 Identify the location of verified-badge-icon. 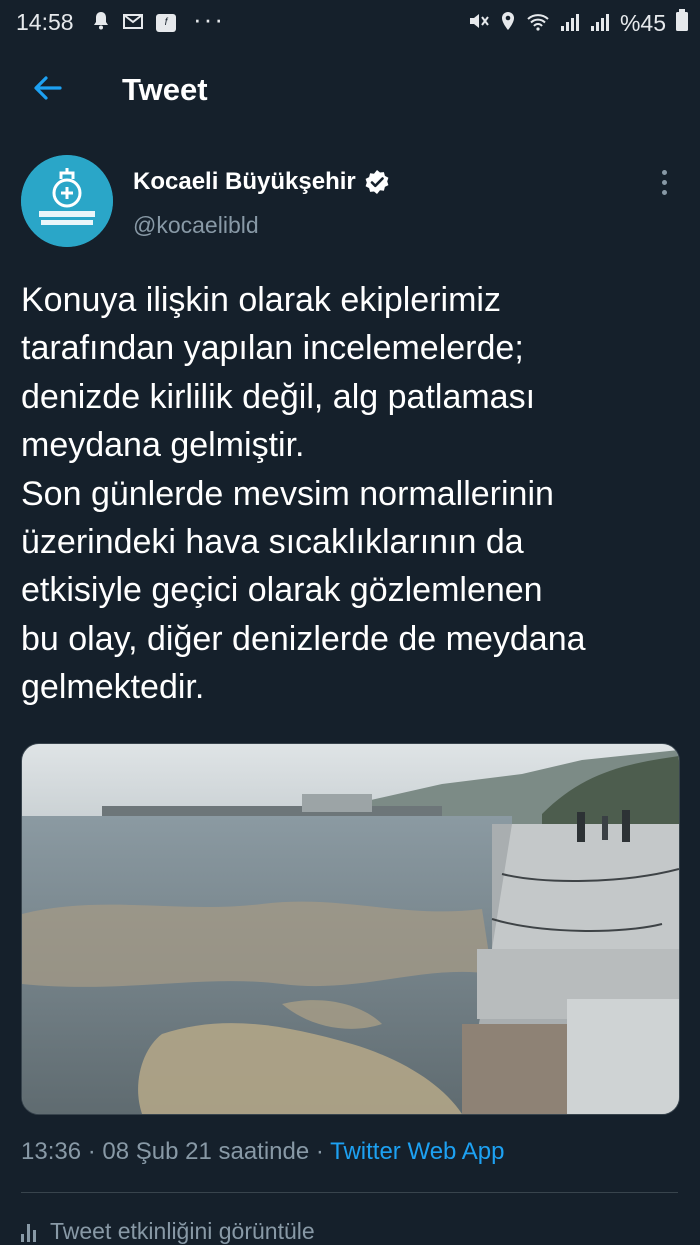
(377, 182).